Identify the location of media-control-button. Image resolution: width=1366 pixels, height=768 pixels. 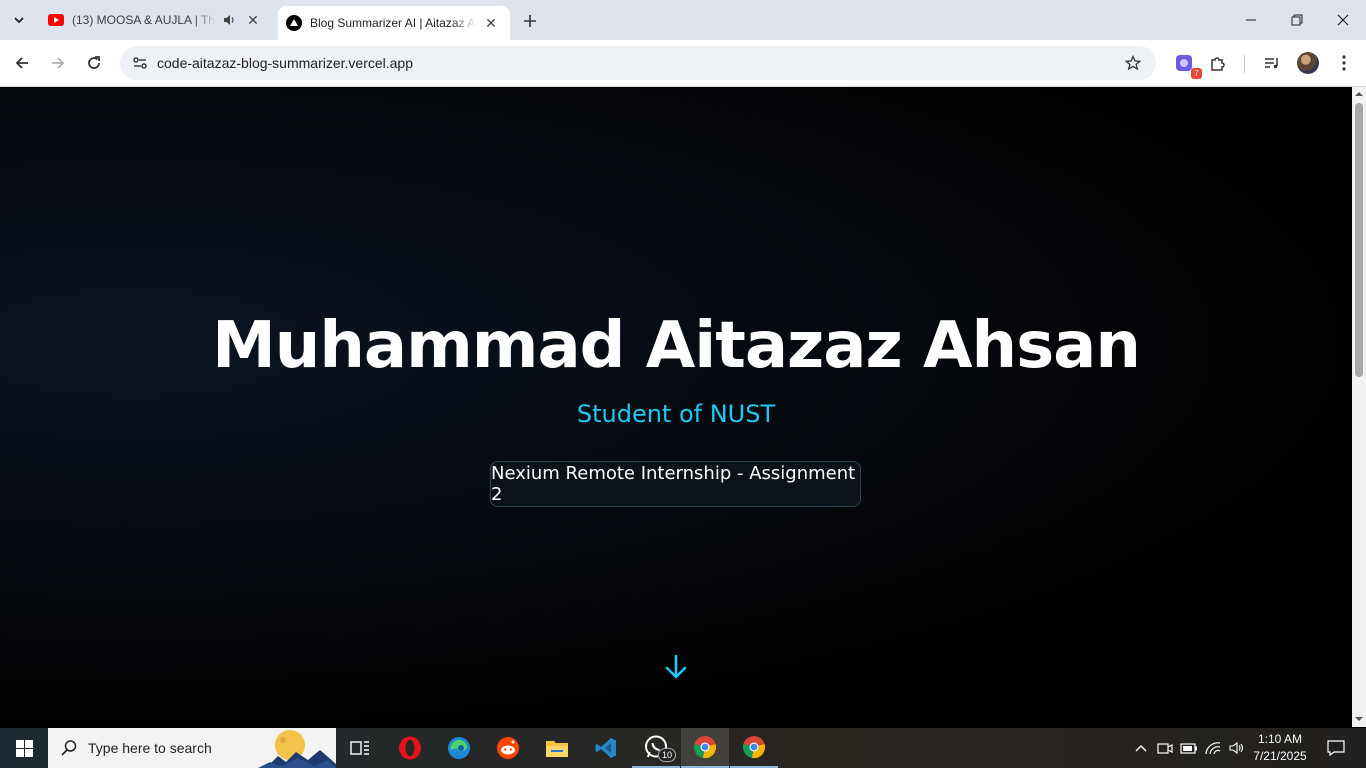
(1272, 63).